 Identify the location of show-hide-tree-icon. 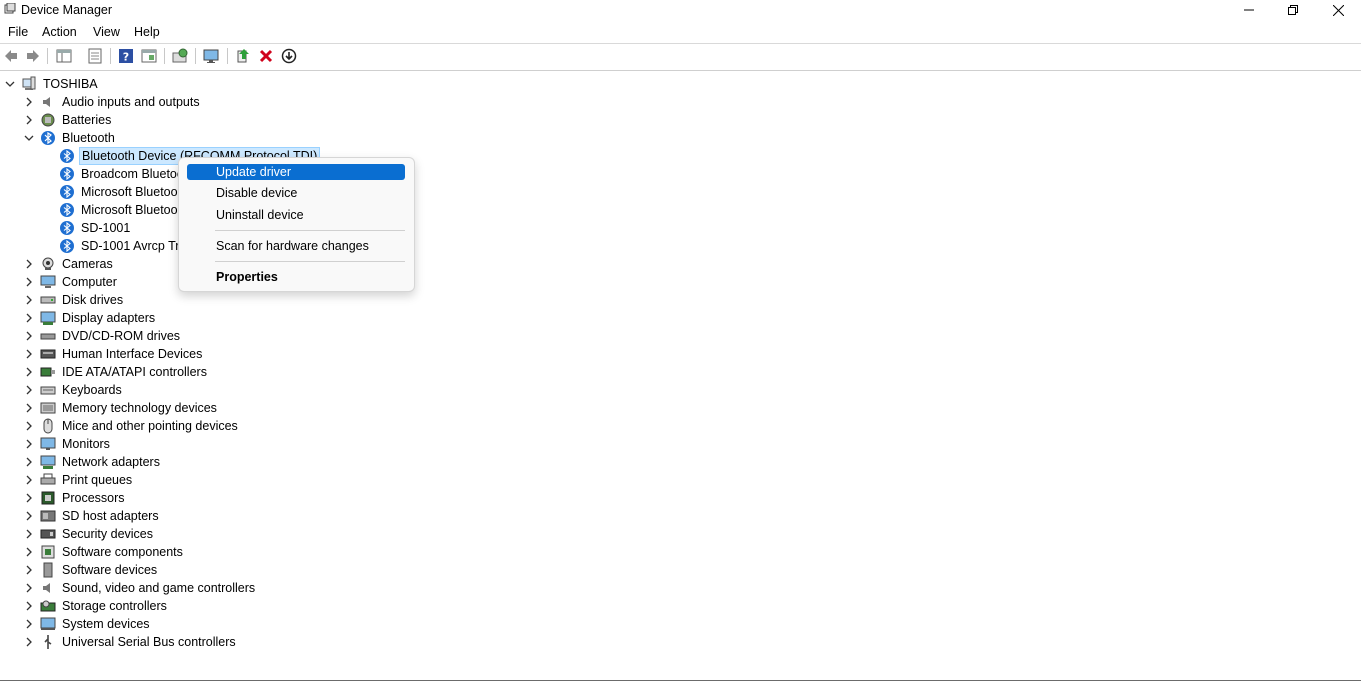
(64, 56).